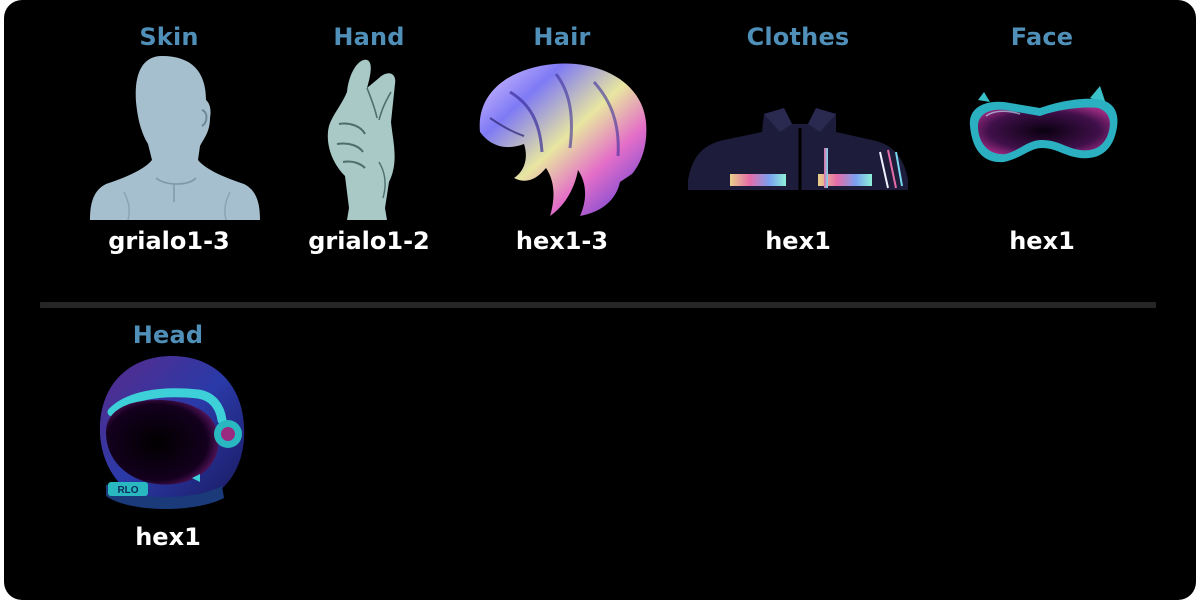 The image size is (1200, 600). Describe the element at coordinates (169, 37) in the screenshot. I see `trait-category-label: Skin` at that location.